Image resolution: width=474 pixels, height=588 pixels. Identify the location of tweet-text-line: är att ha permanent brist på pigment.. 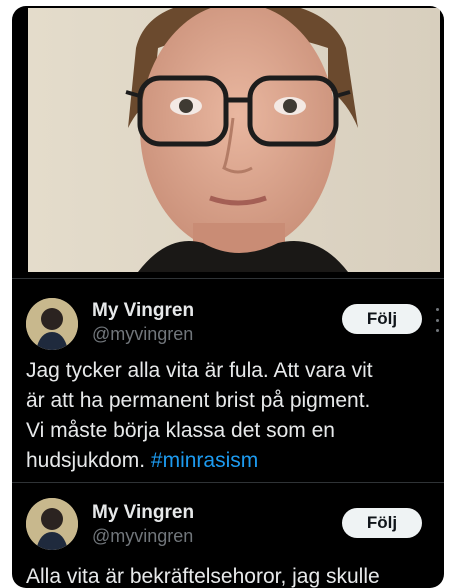
(198, 400).